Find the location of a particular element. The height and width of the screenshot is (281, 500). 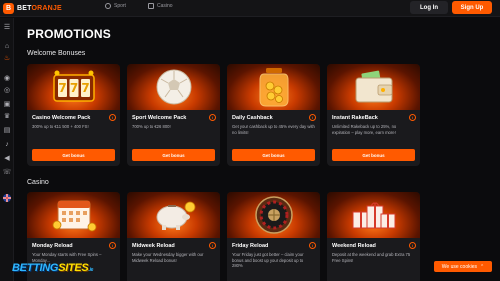

nav-casino: Casino is located at coordinates (160, 6).